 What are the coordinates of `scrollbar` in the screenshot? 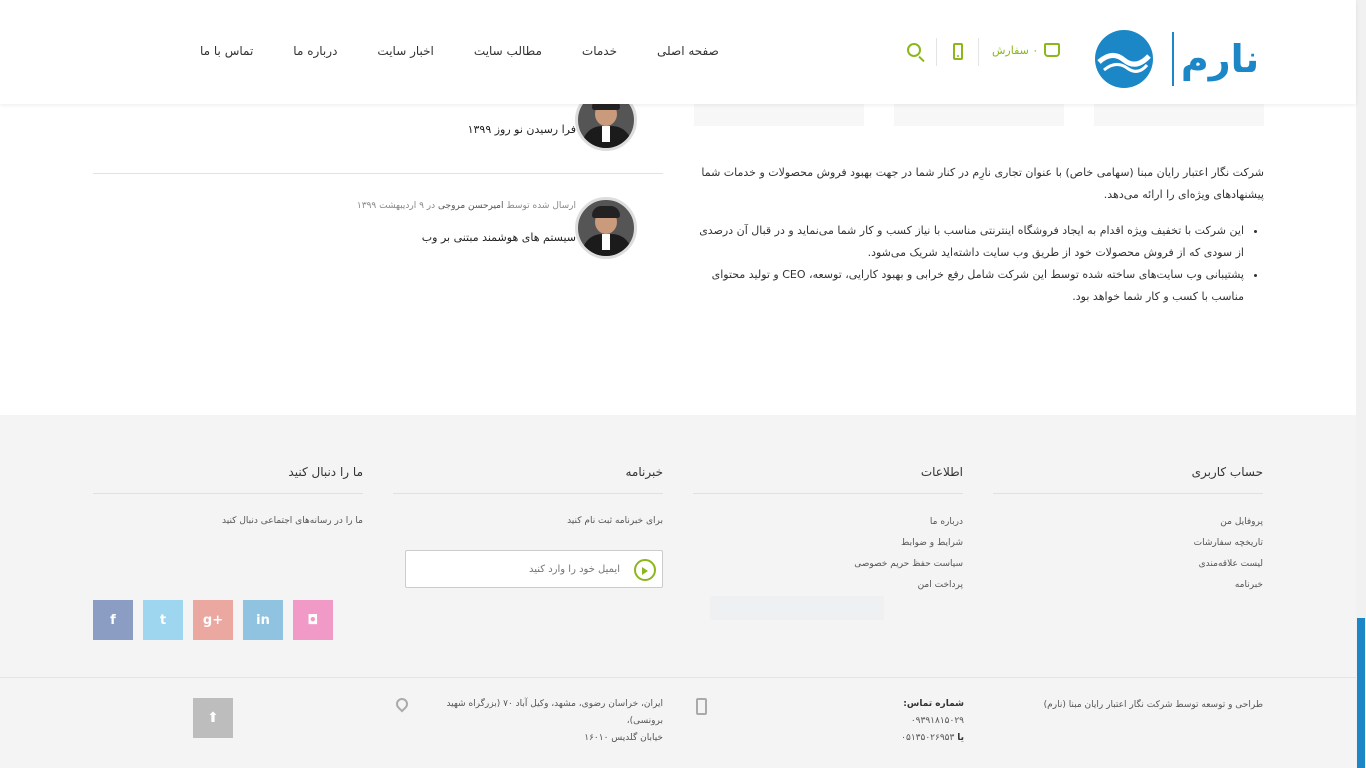 It's located at (1361, 384).